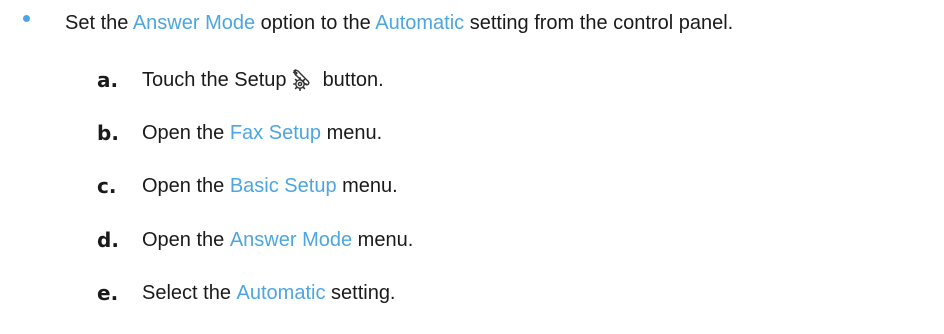 The image size is (944, 334). Describe the element at coordinates (26, 18) in the screenshot. I see `bullet-dot` at that location.